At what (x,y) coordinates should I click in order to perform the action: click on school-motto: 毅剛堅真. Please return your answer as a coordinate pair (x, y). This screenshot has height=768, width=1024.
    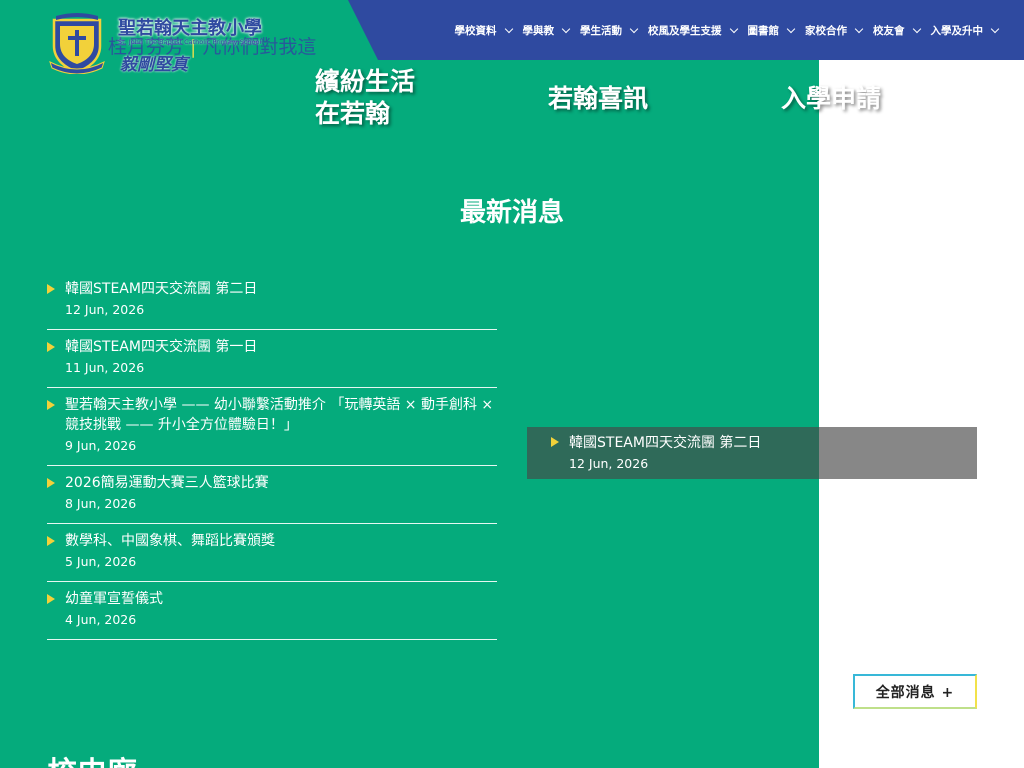
    Looking at the image, I should click on (154, 65).